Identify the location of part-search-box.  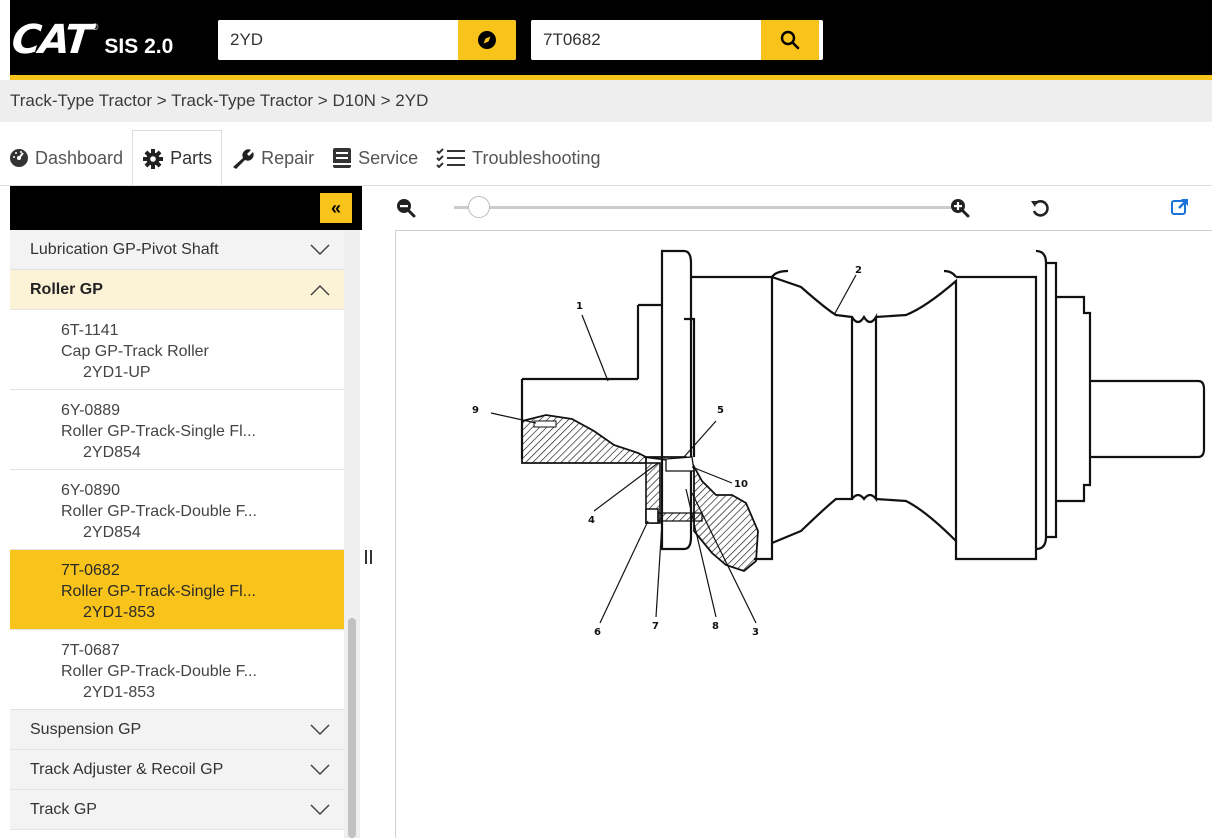
(677, 40).